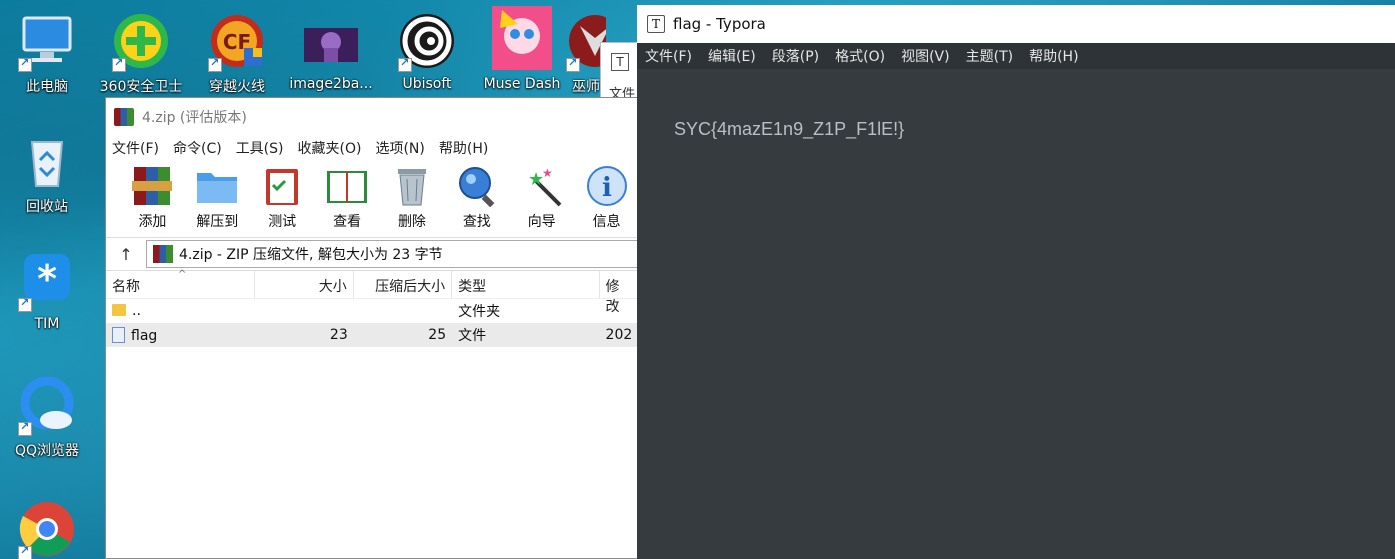  I want to click on find-button: 查找, so click(476, 198).